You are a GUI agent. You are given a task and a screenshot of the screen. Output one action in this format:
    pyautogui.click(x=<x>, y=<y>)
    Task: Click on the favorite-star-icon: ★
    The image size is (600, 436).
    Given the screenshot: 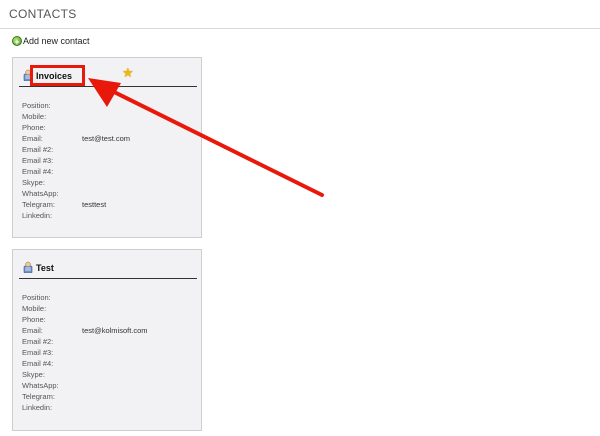 What is the action you would take?
    pyautogui.click(x=128, y=73)
    